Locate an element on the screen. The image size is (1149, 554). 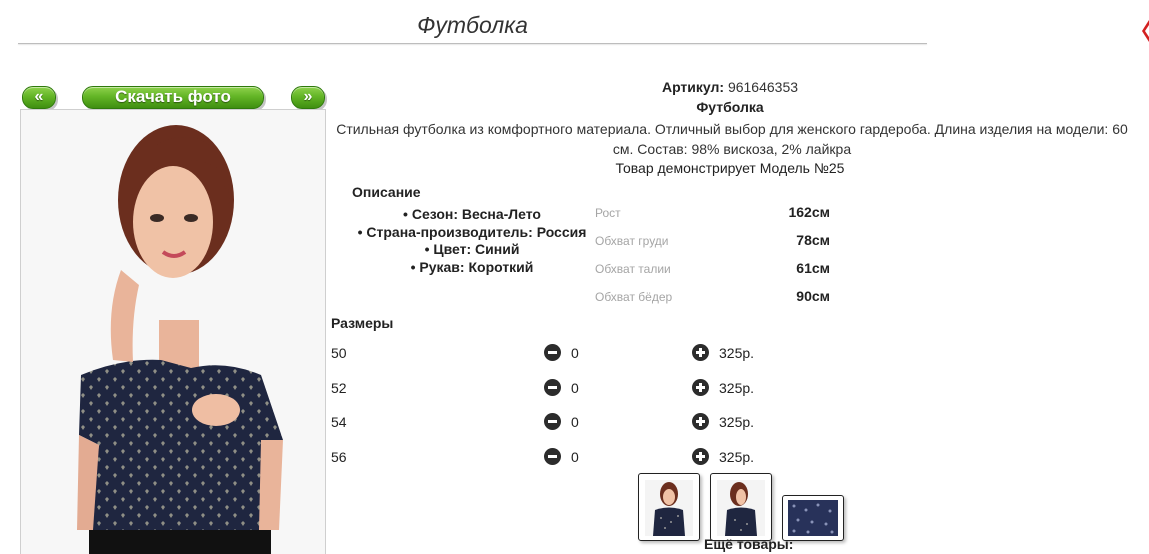
measurement-label: Обхват талии is located at coordinates (633, 269).